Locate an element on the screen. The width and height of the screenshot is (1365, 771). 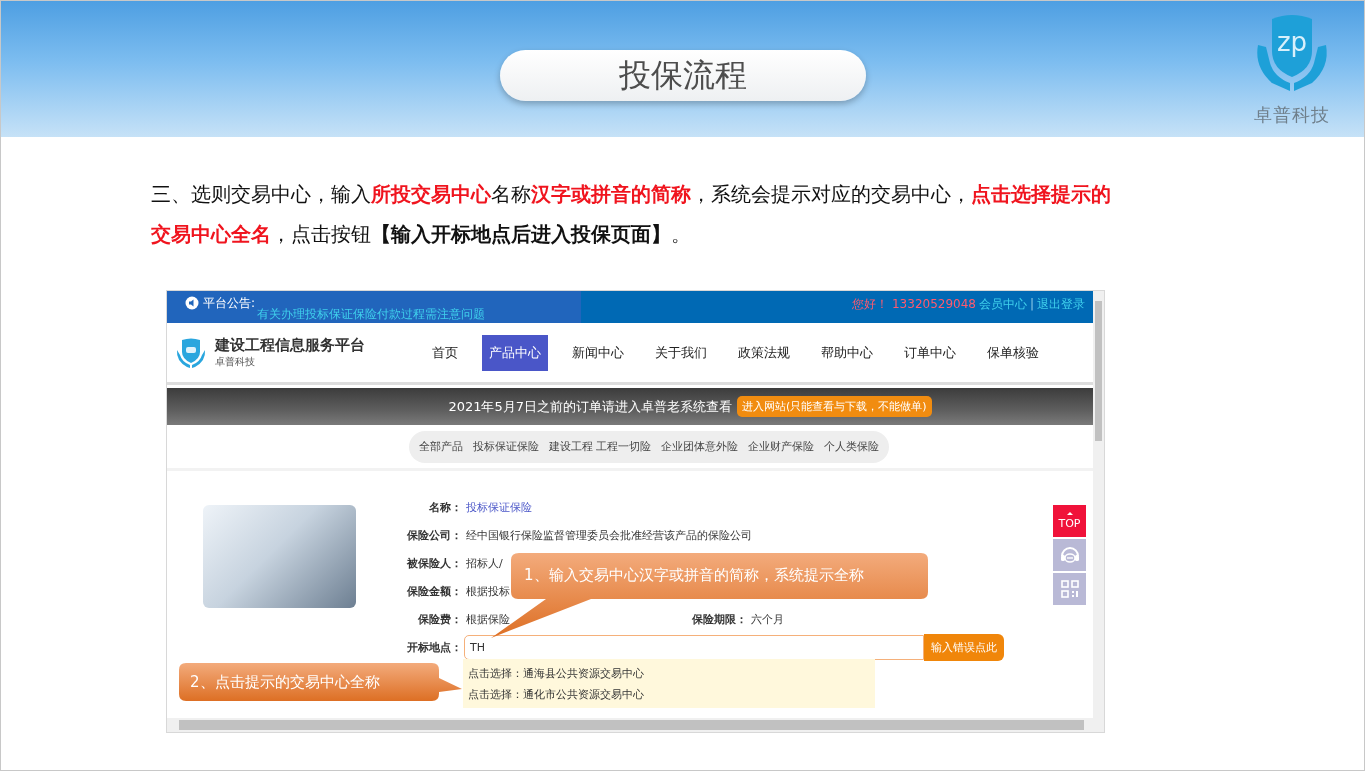
support-button is located at coordinates (1069, 555).